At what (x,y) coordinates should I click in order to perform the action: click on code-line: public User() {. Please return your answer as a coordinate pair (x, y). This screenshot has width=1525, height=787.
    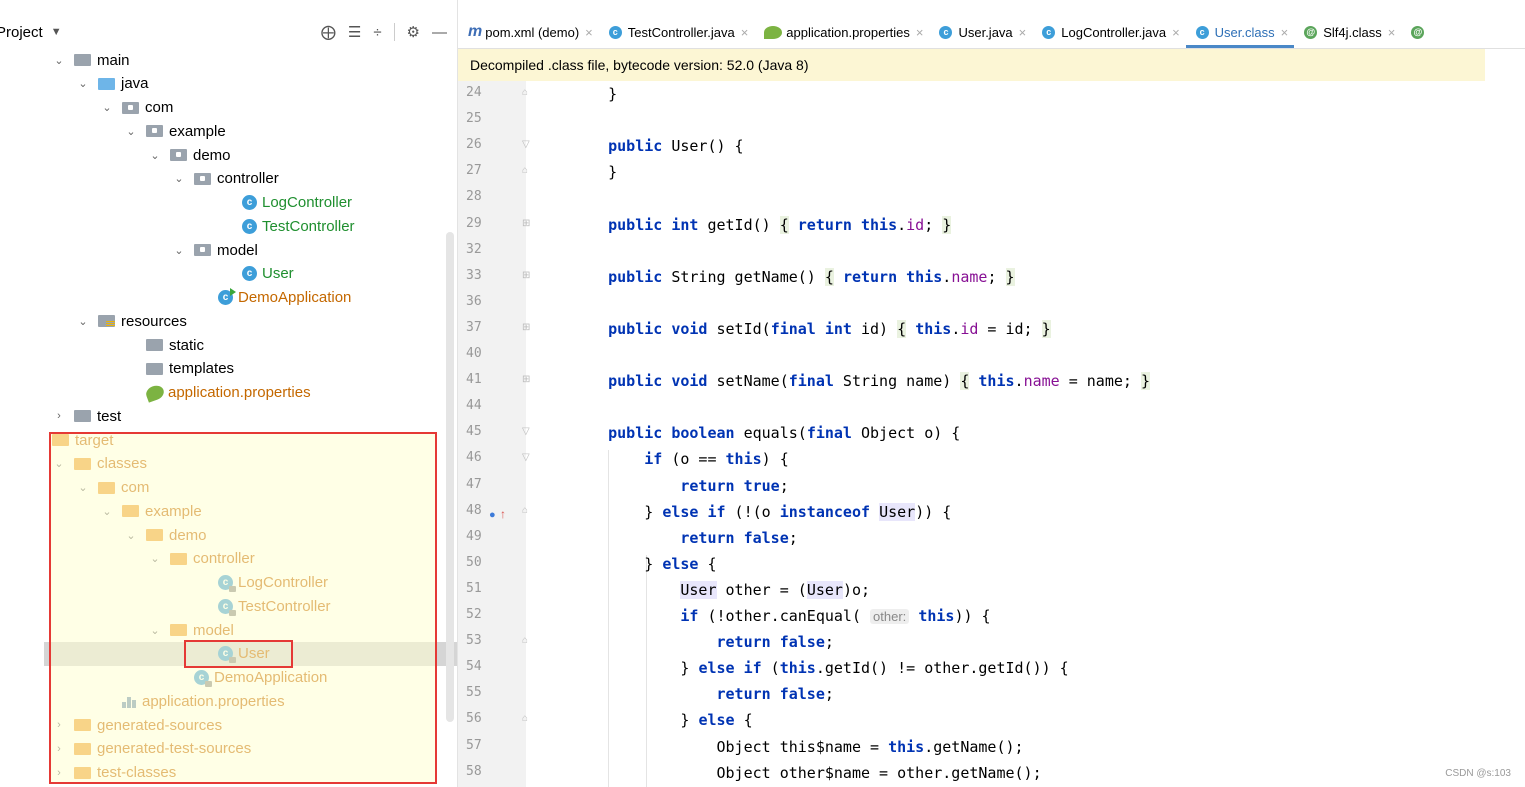
    Looking at the image, I should click on (657, 146).